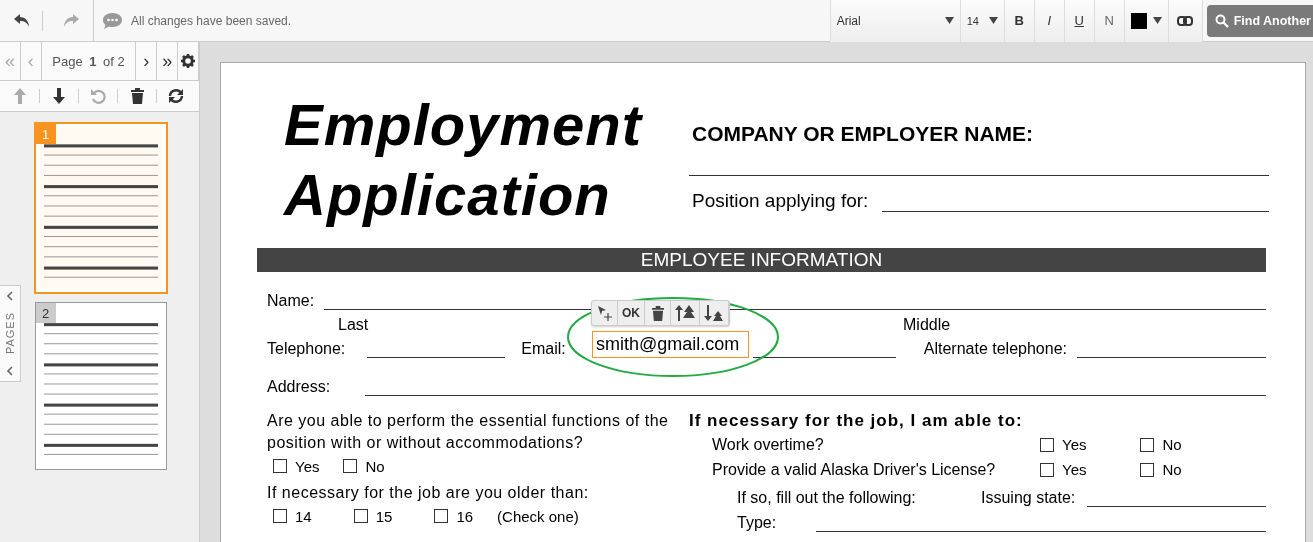  What do you see at coordinates (780, 201) in the screenshot?
I see `position-label: Position applying for:` at bounding box center [780, 201].